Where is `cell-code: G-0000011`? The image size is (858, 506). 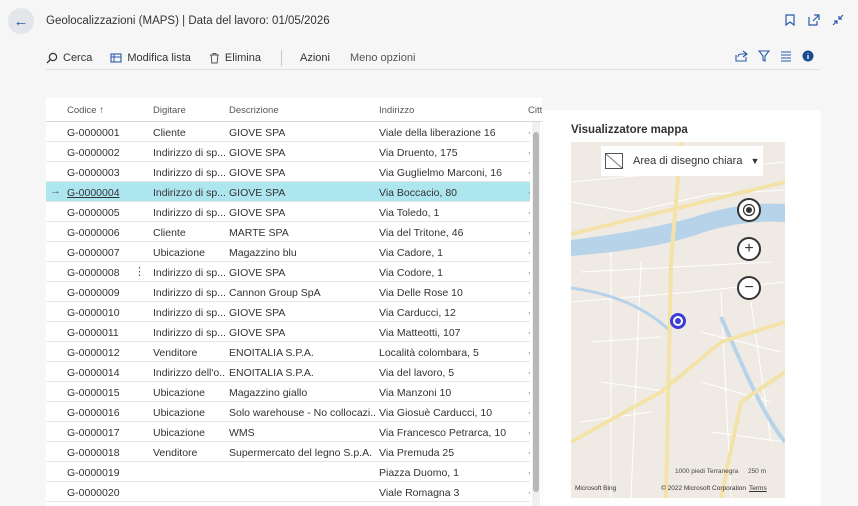 cell-code: G-0000011 is located at coordinates (107, 333).